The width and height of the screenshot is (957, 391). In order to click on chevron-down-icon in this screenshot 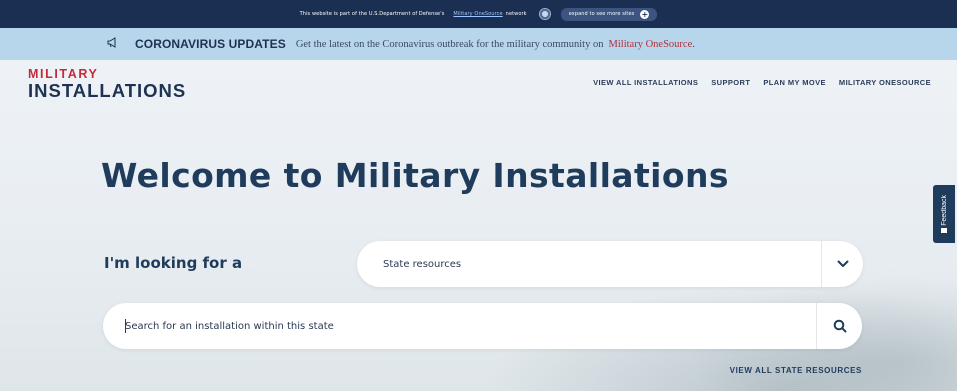, I will do `click(842, 264)`.